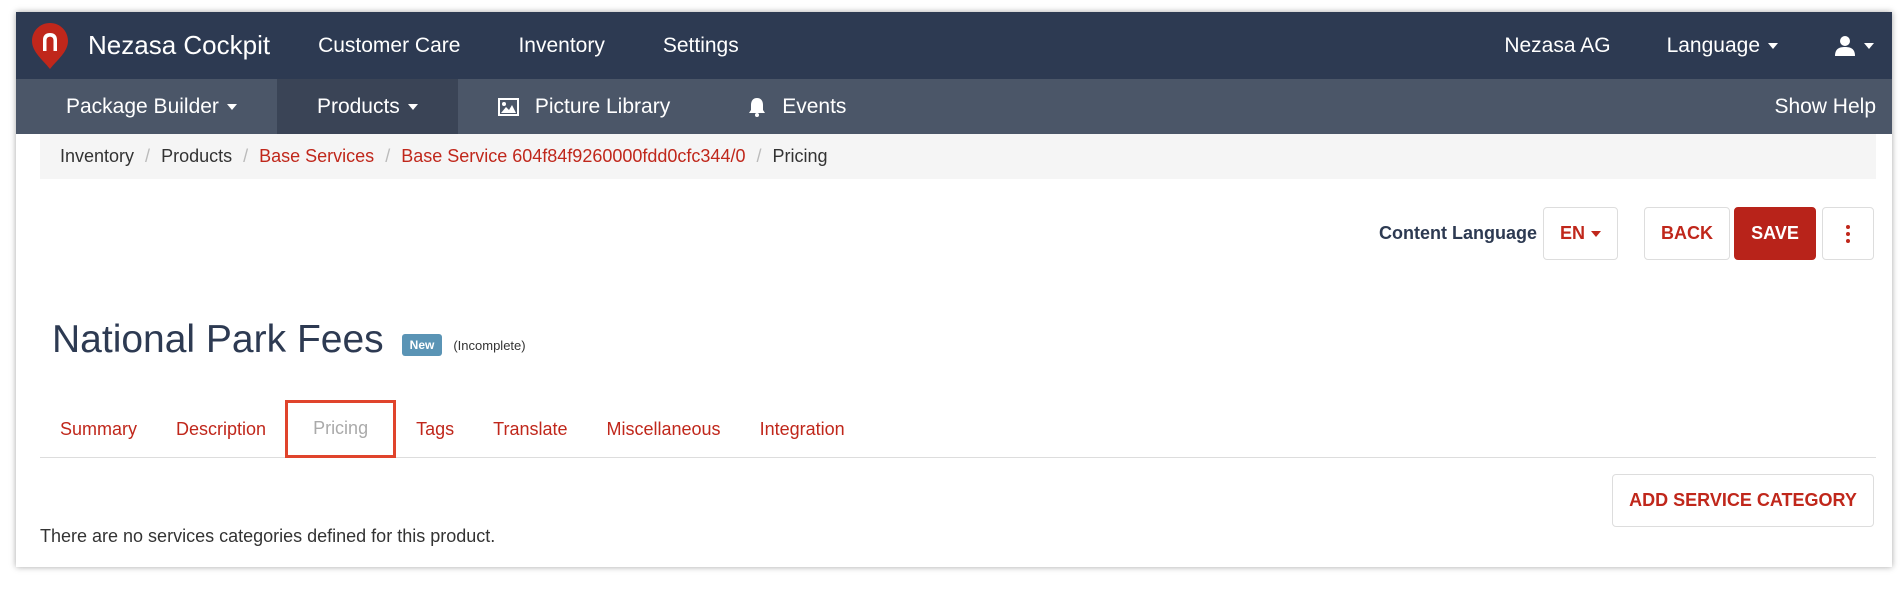  What do you see at coordinates (814, 106) in the screenshot?
I see `subnav-label: Events` at bounding box center [814, 106].